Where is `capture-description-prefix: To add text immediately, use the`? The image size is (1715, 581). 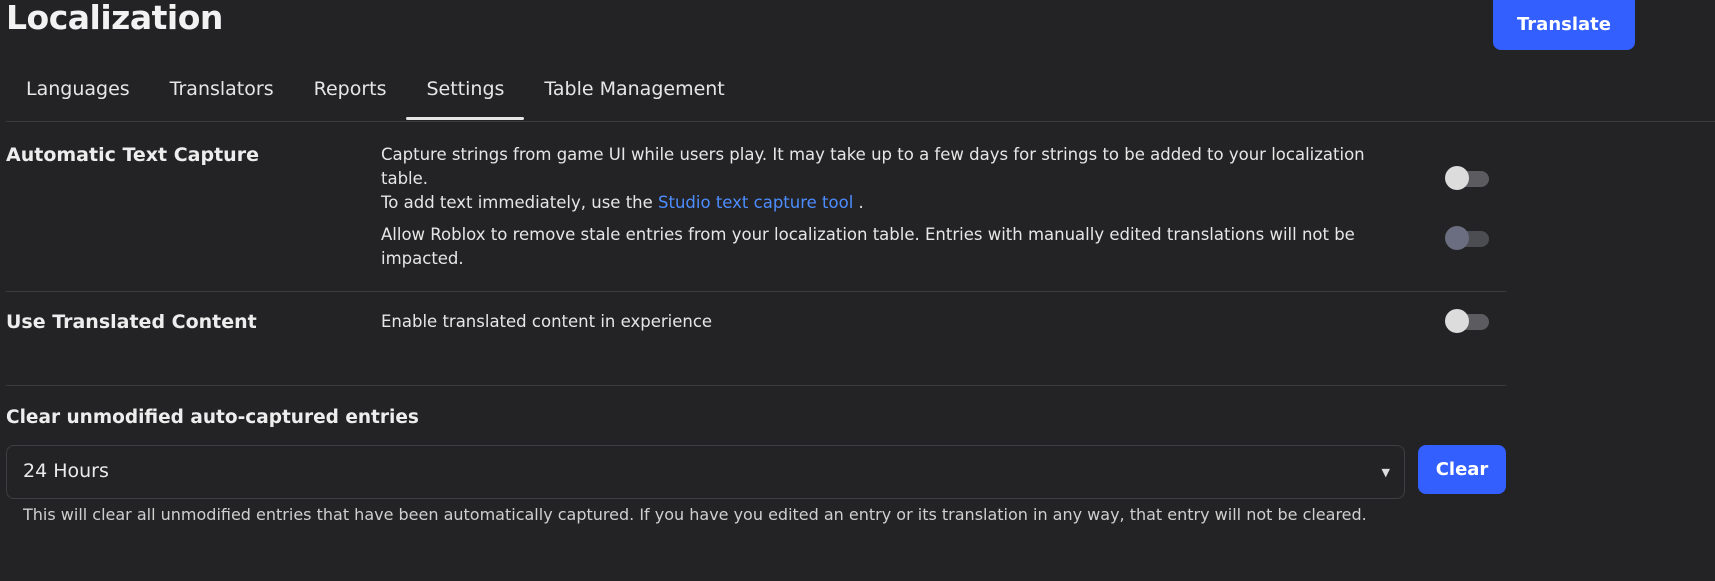 capture-description-prefix: To add text immediately, use the is located at coordinates (517, 202).